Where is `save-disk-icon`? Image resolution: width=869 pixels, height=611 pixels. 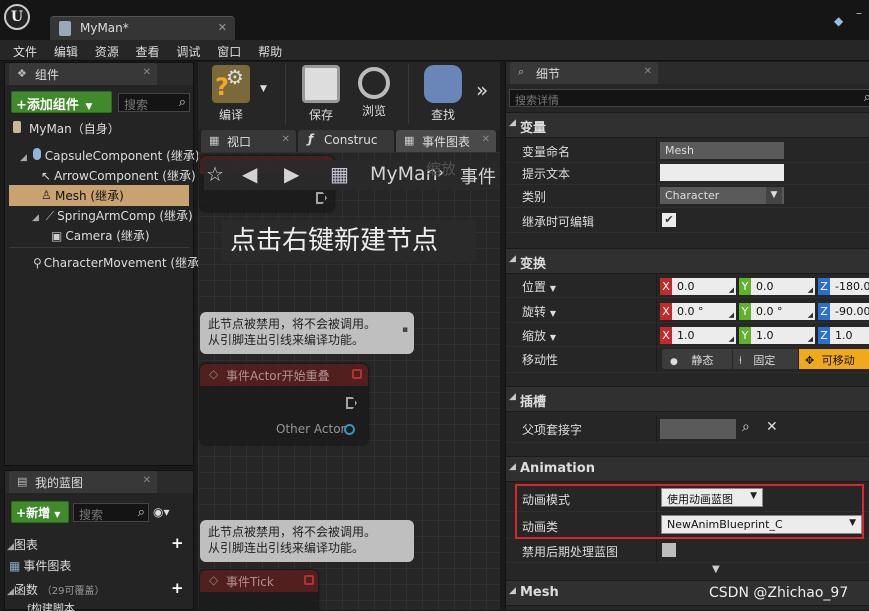 save-disk-icon is located at coordinates (321, 84).